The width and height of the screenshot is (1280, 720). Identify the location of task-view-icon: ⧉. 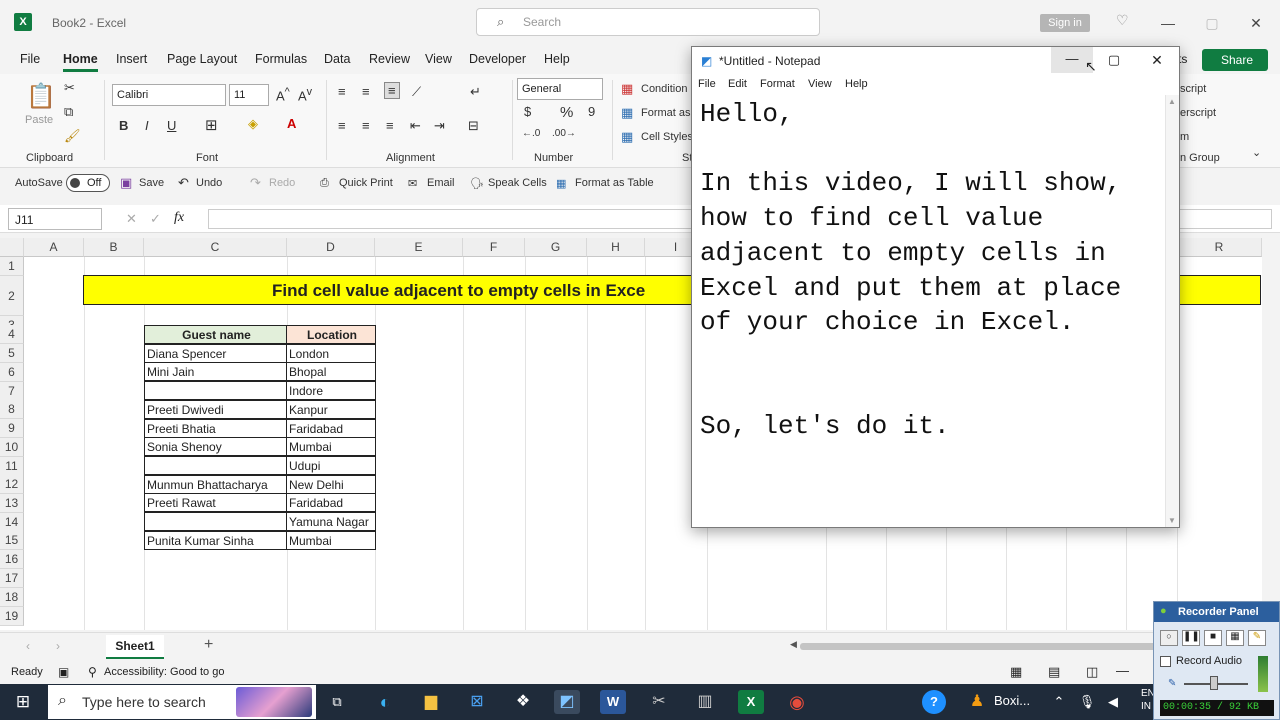
(337, 702).